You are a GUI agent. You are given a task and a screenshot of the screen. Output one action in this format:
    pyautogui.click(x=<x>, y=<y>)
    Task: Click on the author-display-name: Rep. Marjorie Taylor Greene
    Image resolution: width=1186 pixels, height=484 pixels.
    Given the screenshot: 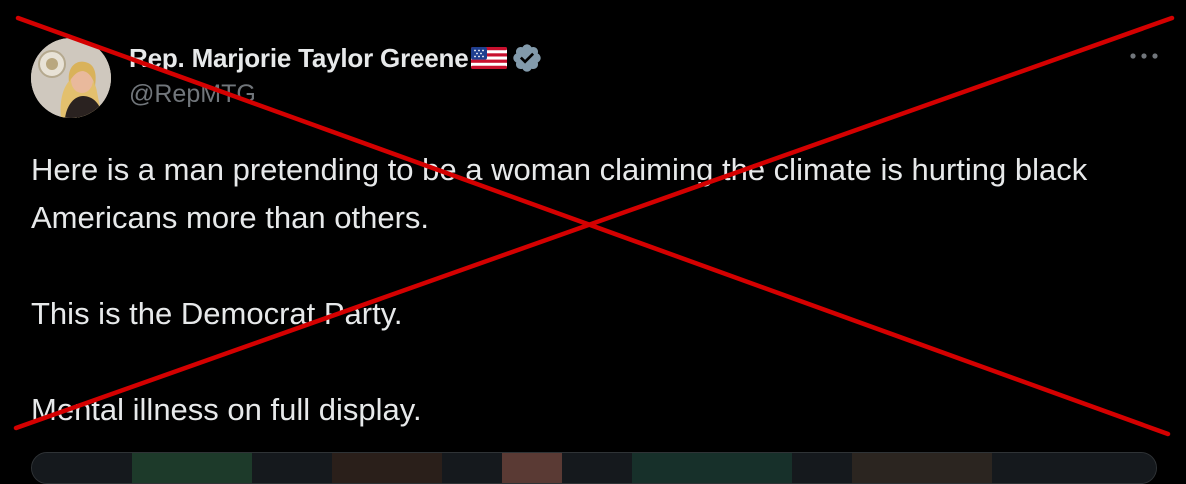 What is the action you would take?
    pyautogui.click(x=299, y=58)
    